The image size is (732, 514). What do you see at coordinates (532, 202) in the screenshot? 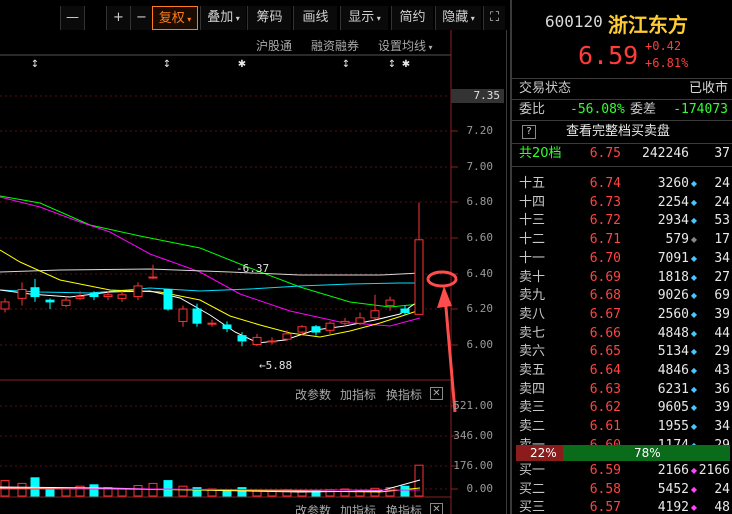
I see `level-label: 十四` at bounding box center [532, 202].